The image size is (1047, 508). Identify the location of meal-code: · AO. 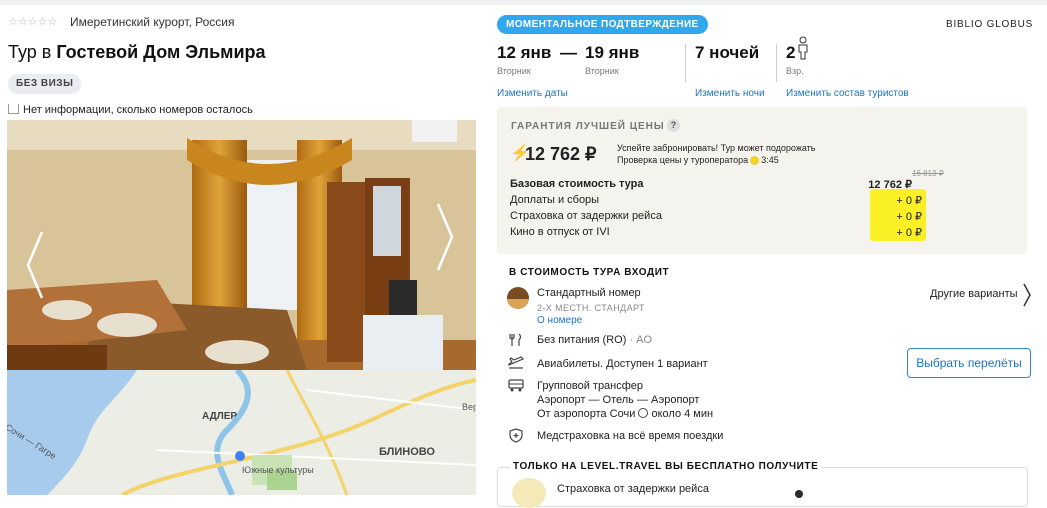
(641, 340).